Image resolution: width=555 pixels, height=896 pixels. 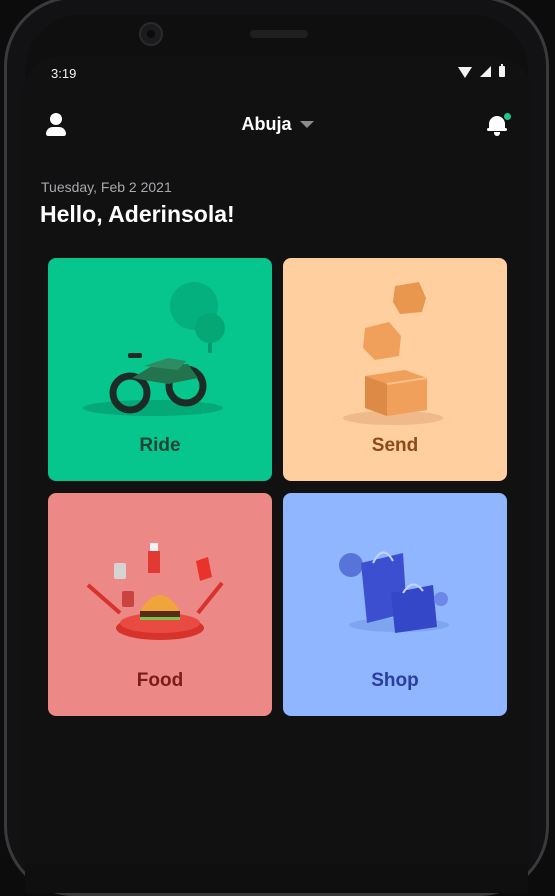 I want to click on status-bar: 3:19, so click(x=277, y=73).